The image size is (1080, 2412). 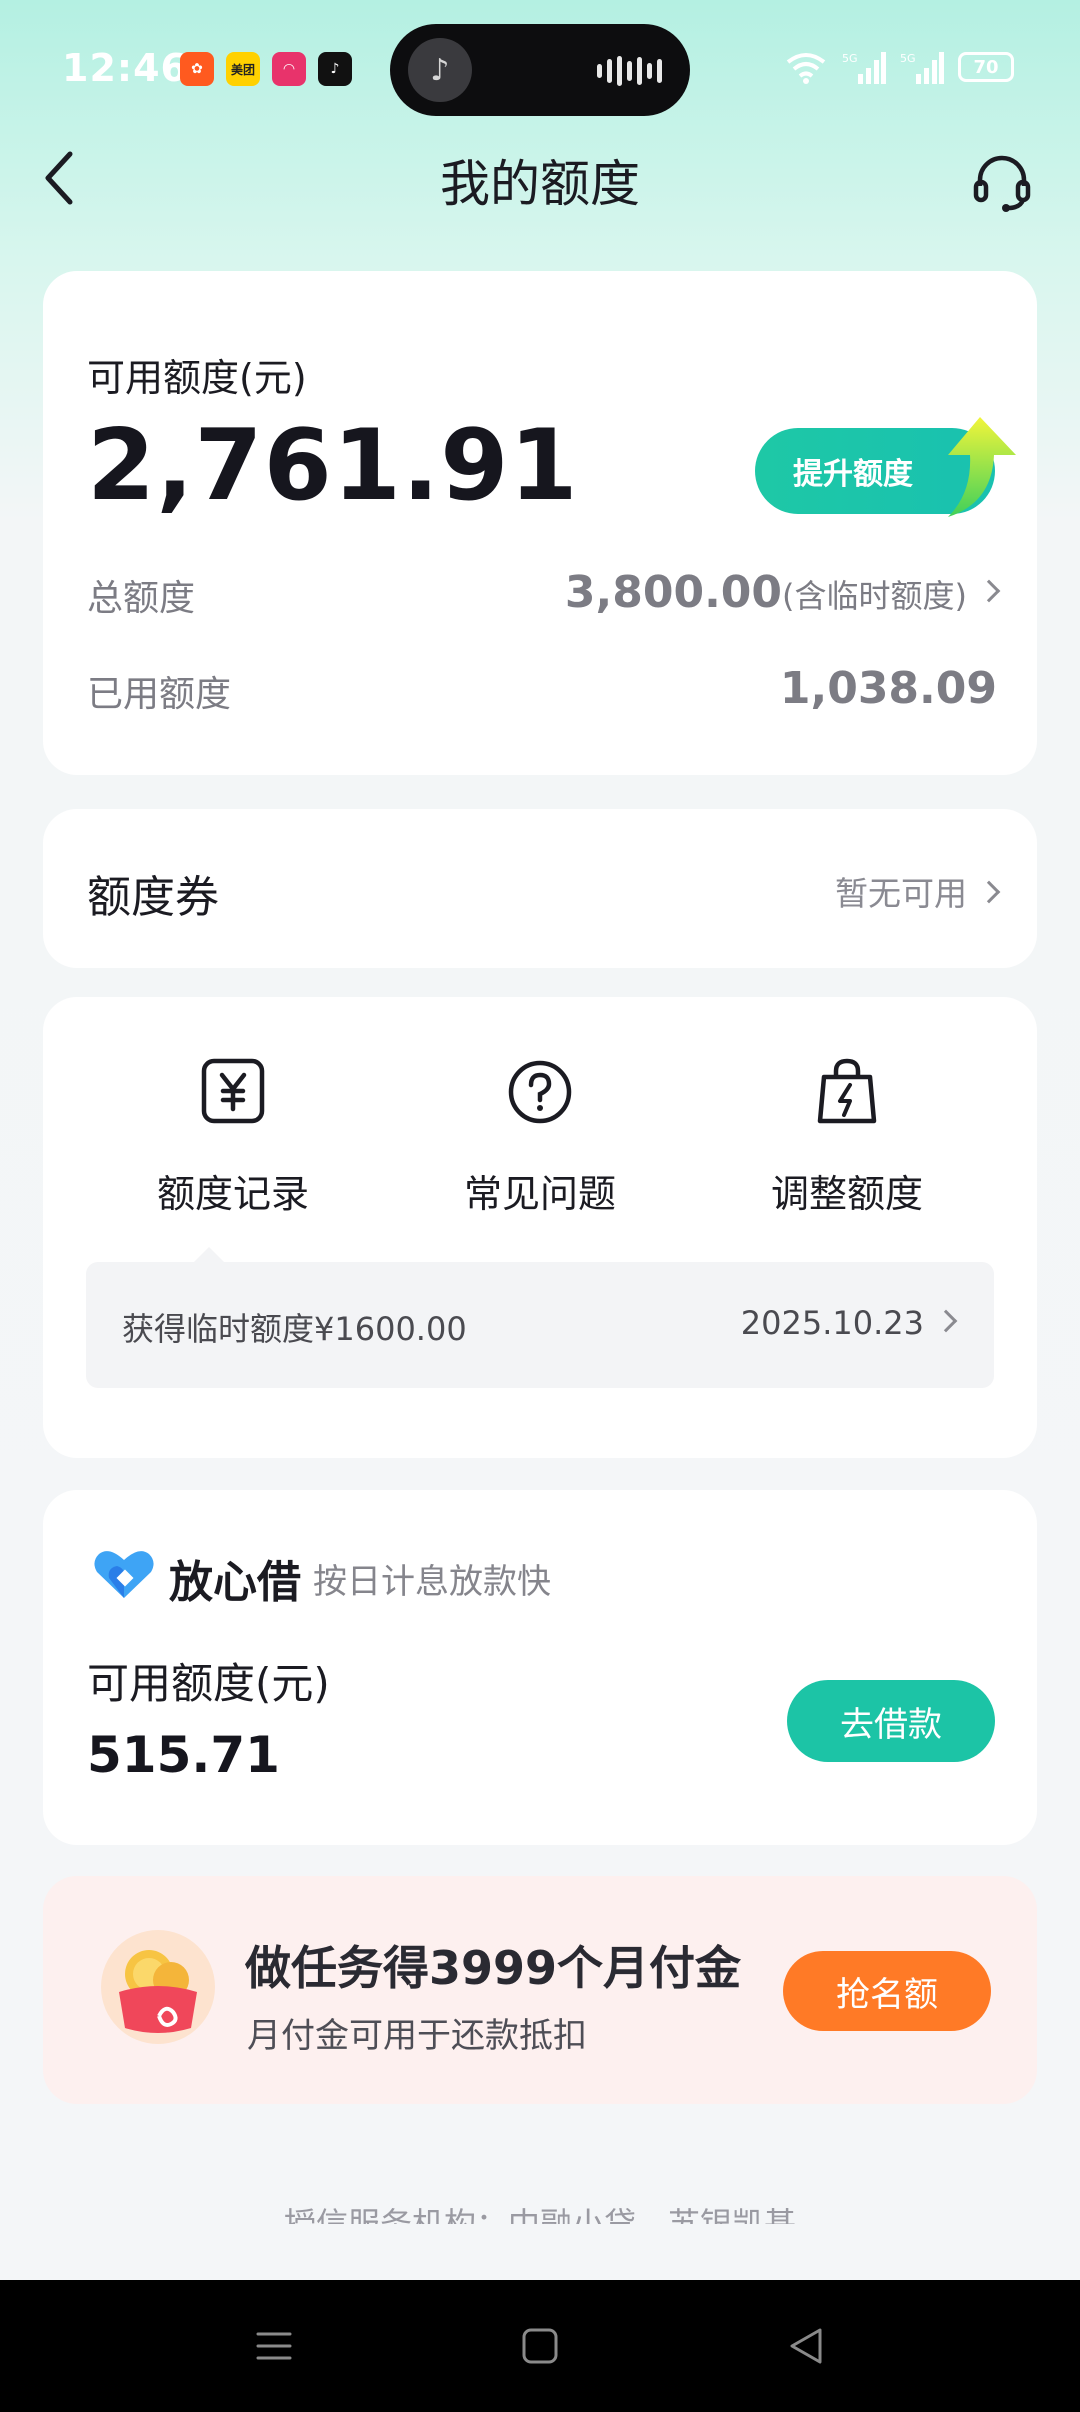 What do you see at coordinates (832, 1323) in the screenshot?
I see `record-date-text: 2025.10.23` at bounding box center [832, 1323].